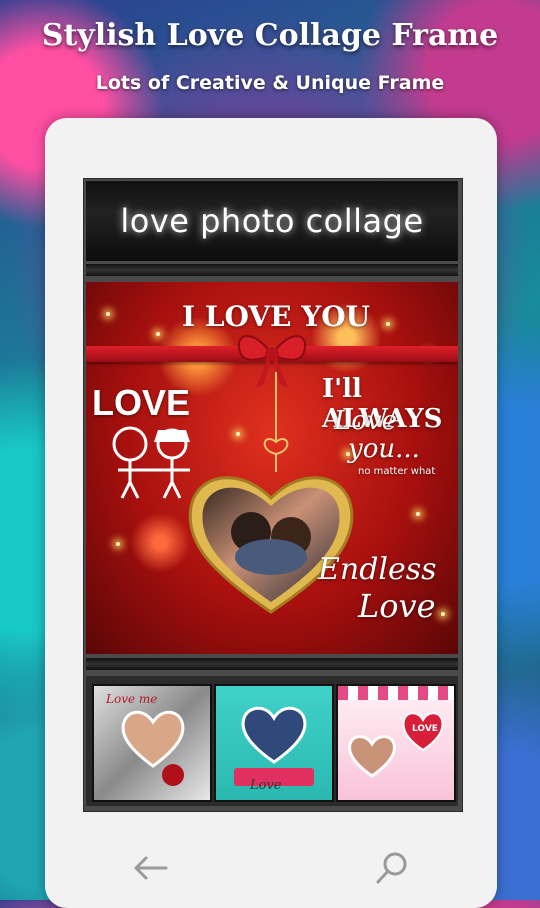 The image size is (540, 908). Describe the element at coordinates (425, 729) in the screenshot. I see `thumbnail-3-caption: LOVE` at that location.